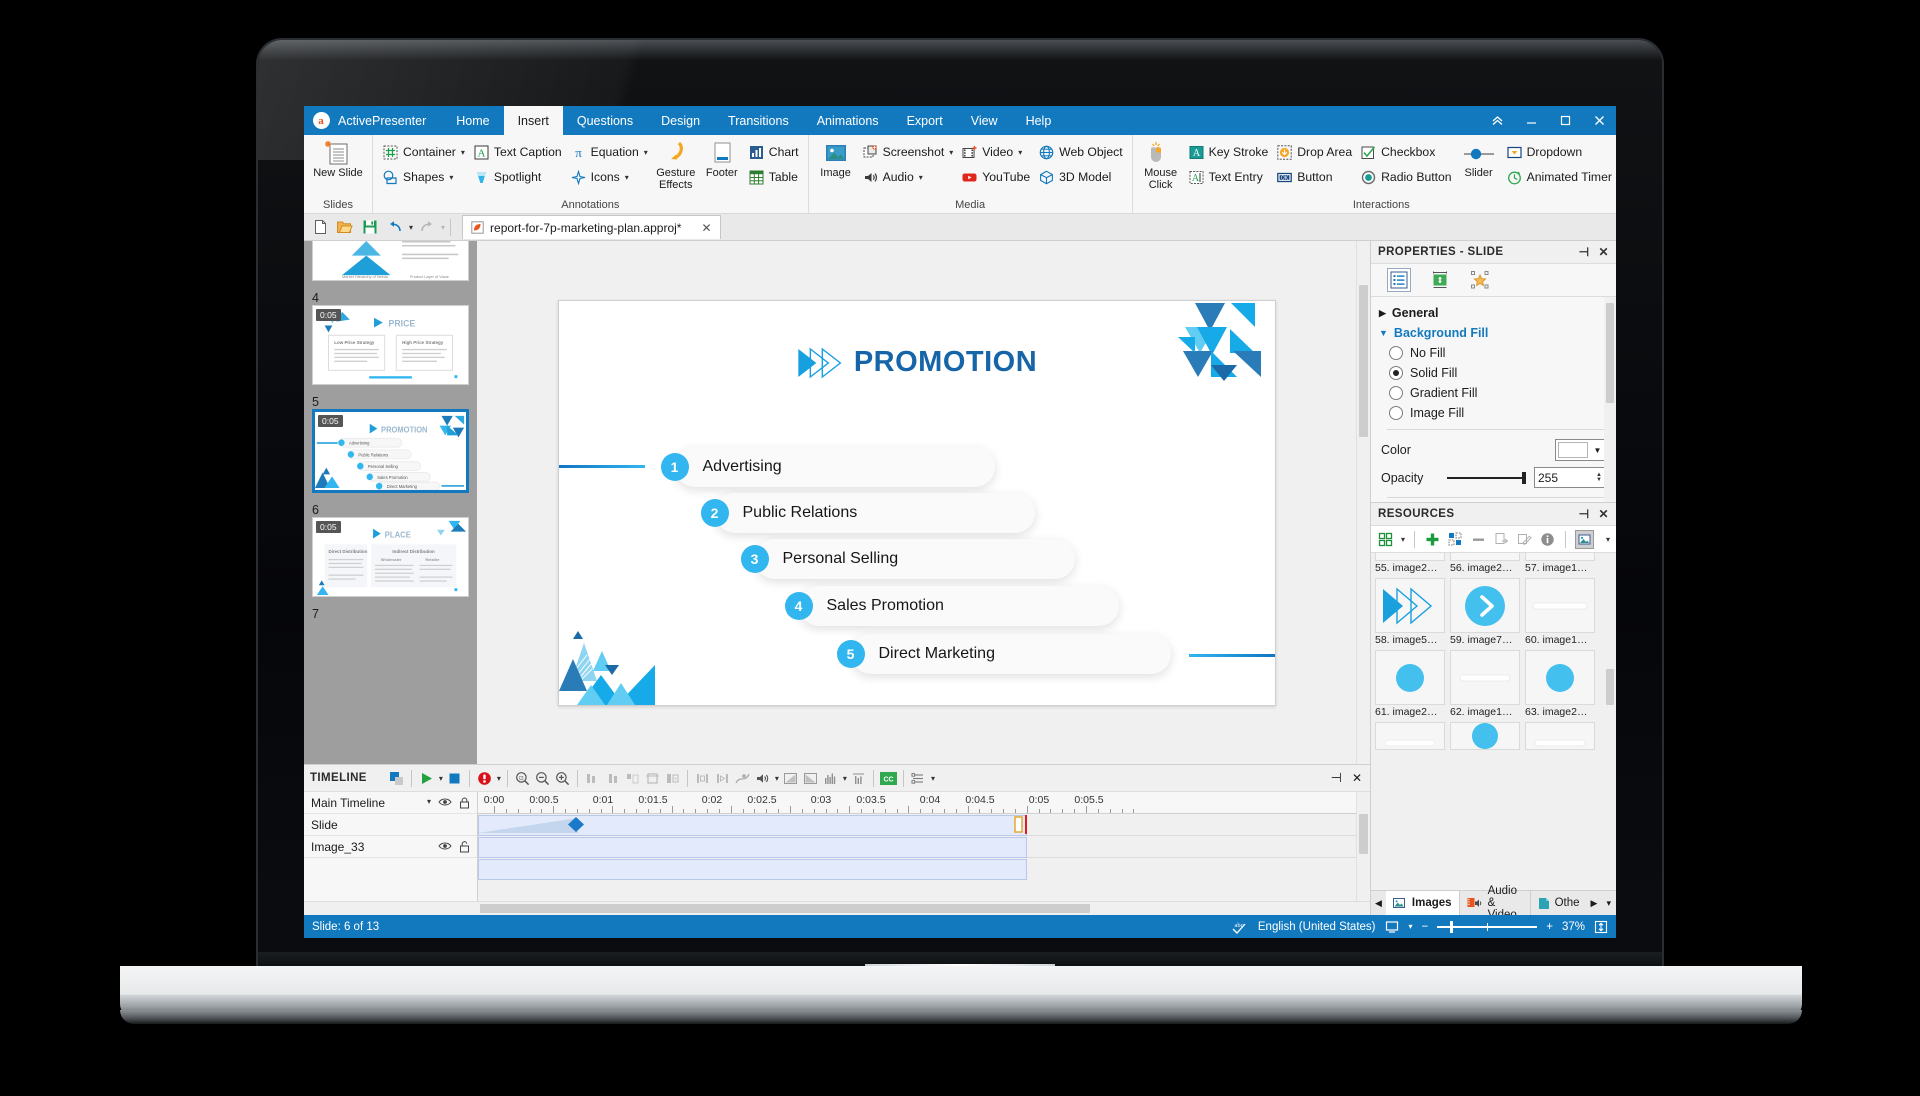 The image size is (1920, 1096). I want to click on minimize-icon, so click(1531, 120).